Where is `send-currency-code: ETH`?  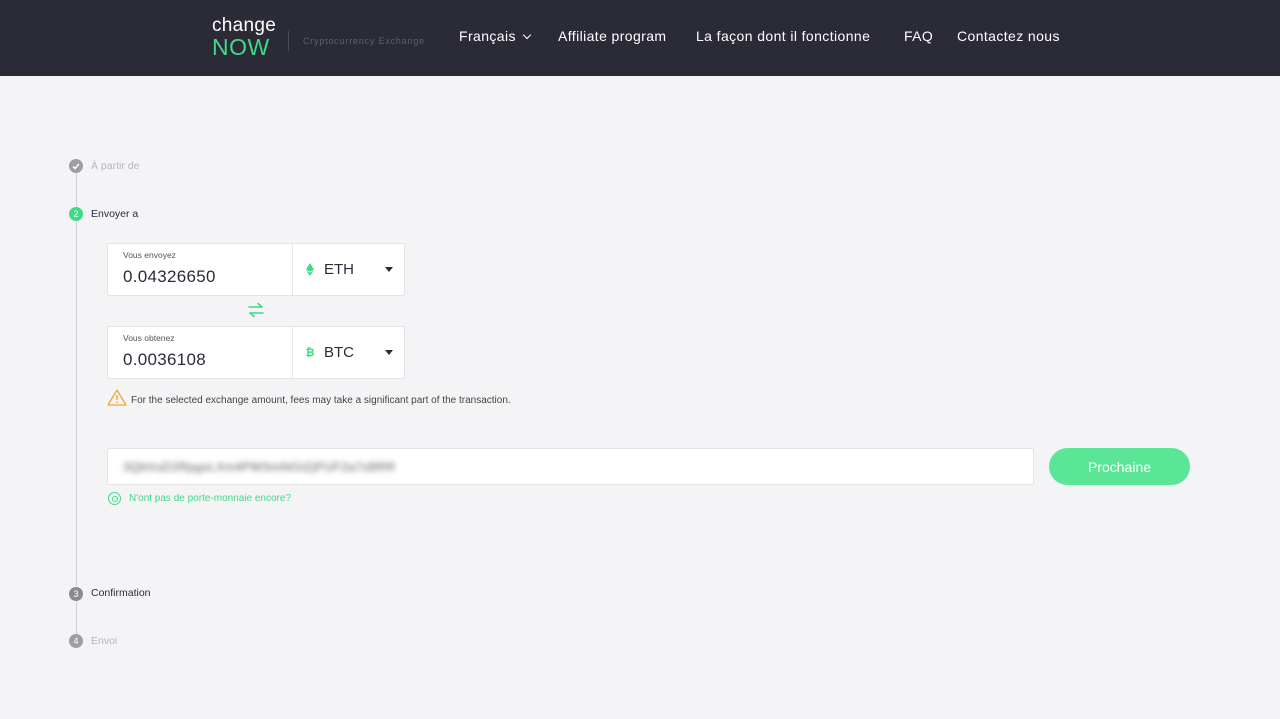
send-currency-code: ETH is located at coordinates (339, 269).